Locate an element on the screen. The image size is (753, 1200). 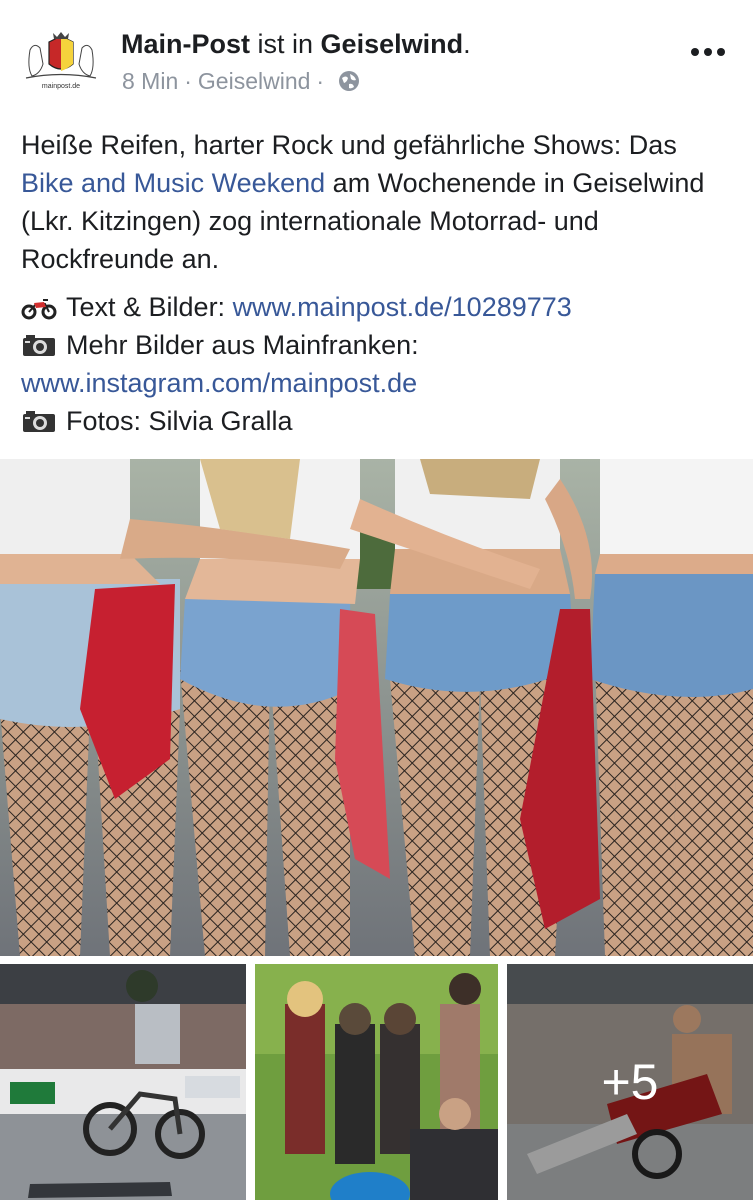
place-name: Geiselwind is located at coordinates (392, 44).